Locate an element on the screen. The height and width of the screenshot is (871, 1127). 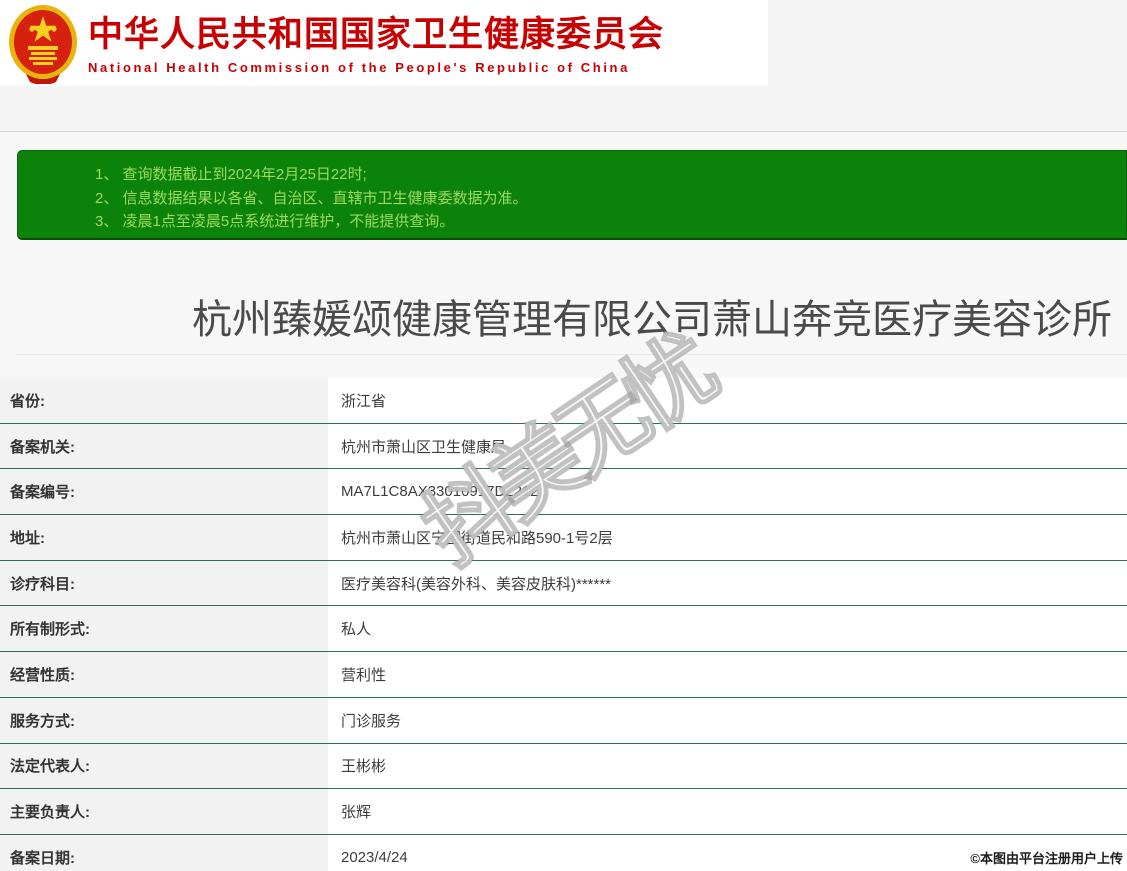
table-row: 法定代表人: 王彬彬 is located at coordinates (563, 766).